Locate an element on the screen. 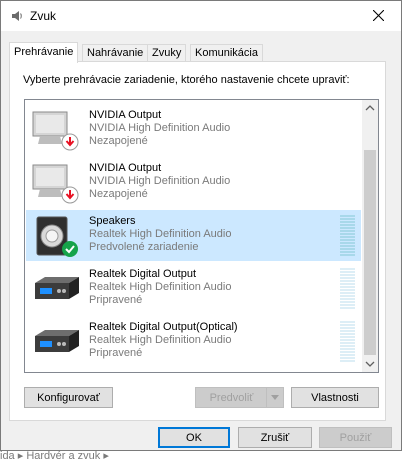 This screenshot has height=462, width=402. device-name: Realtek Digital Output(Optical) is located at coordinates (163, 327).